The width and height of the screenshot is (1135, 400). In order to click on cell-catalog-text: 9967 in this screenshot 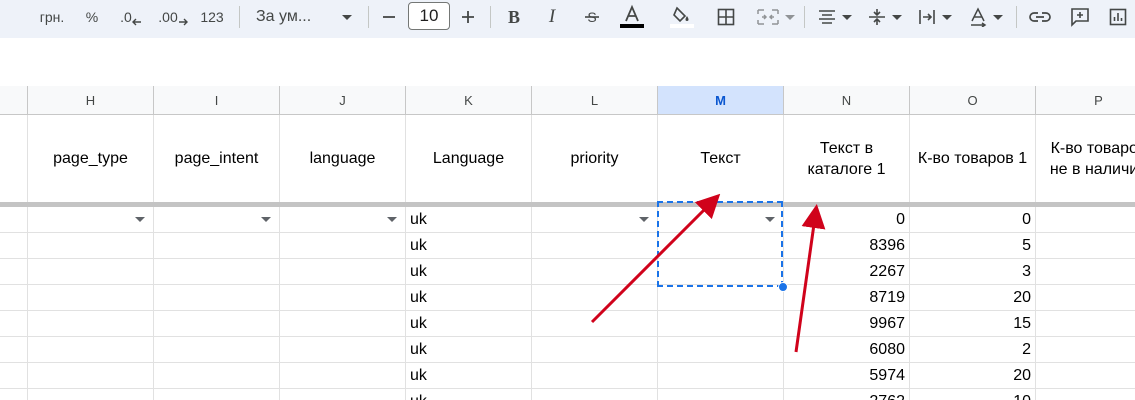, I will do `click(847, 324)`.